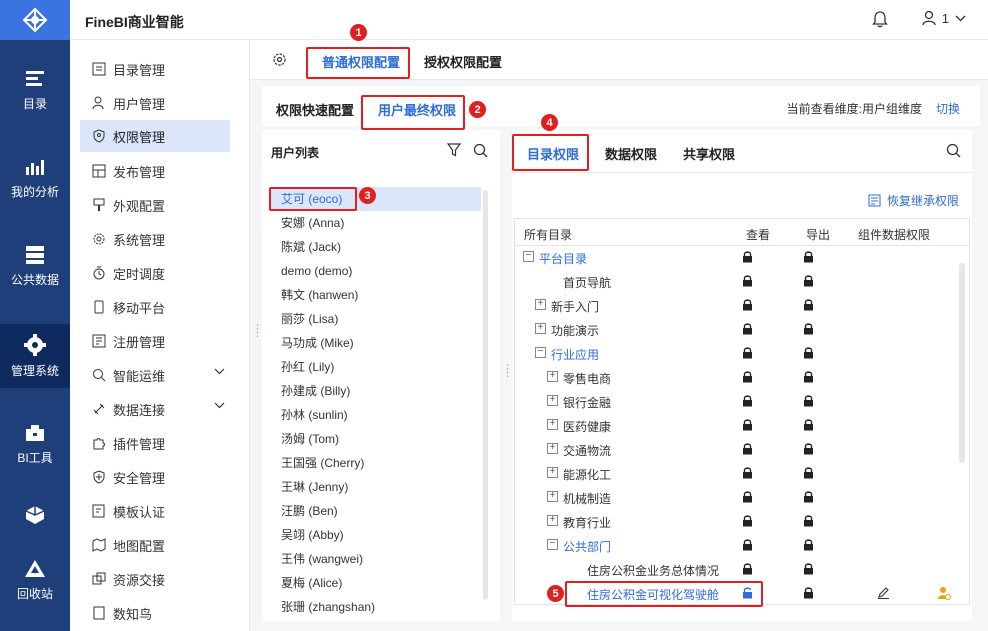 The width and height of the screenshot is (988, 631). What do you see at coordinates (948, 108) in the screenshot?
I see `switch-dimension-link: 切换` at bounding box center [948, 108].